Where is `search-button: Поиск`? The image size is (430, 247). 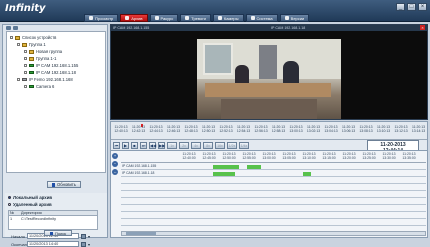 search-button: Поиск is located at coordinates (58, 233).